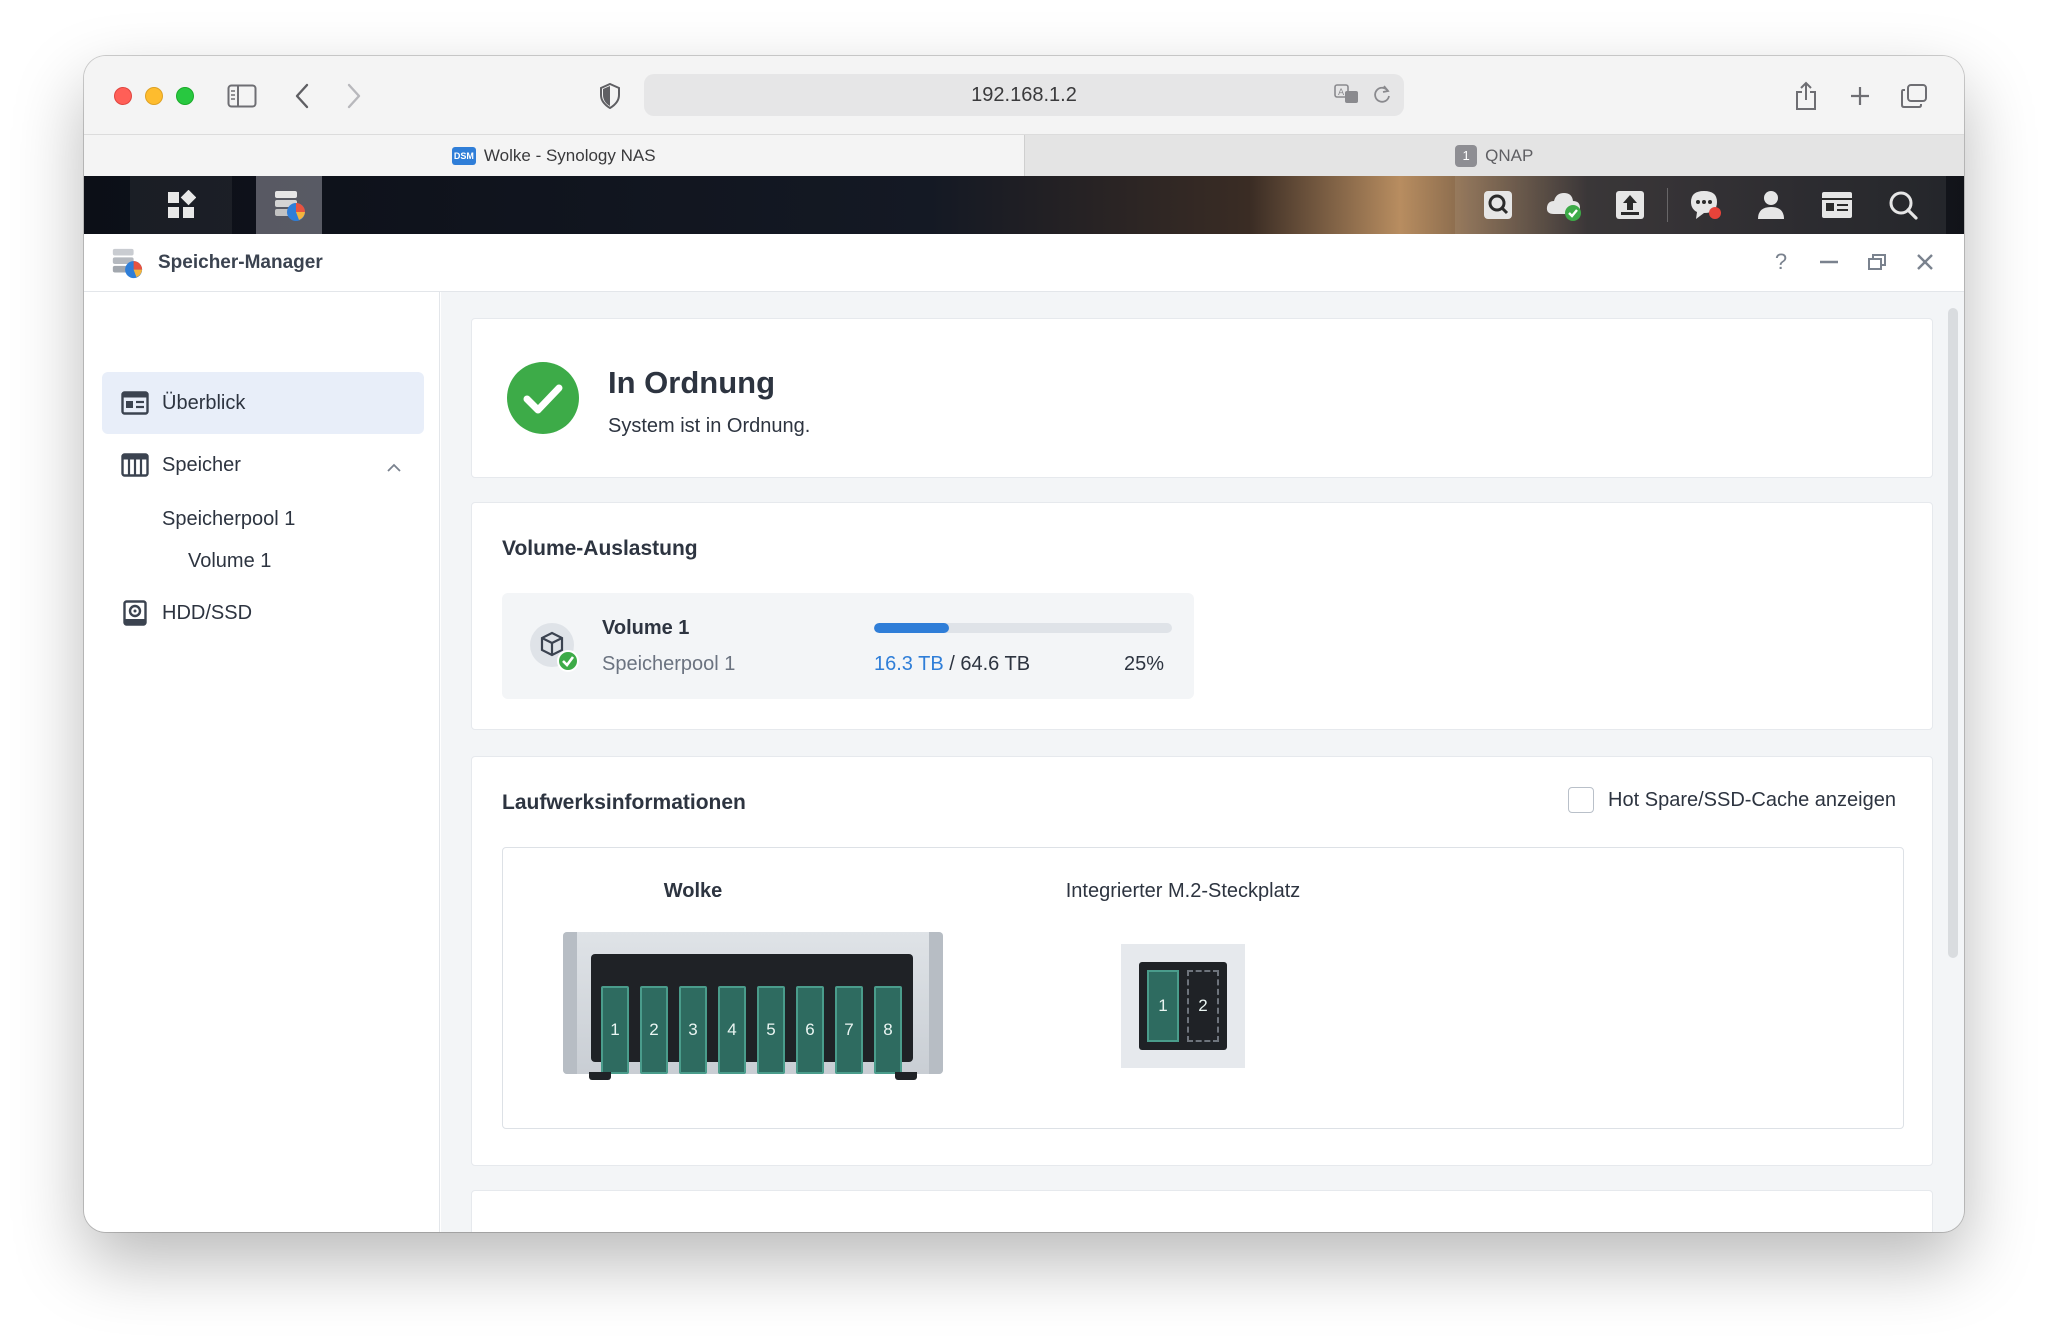 The width and height of the screenshot is (2048, 1343). What do you see at coordinates (228, 519) in the screenshot?
I see `sidebar-item-storage-pool: Speicherpool 1` at bounding box center [228, 519].